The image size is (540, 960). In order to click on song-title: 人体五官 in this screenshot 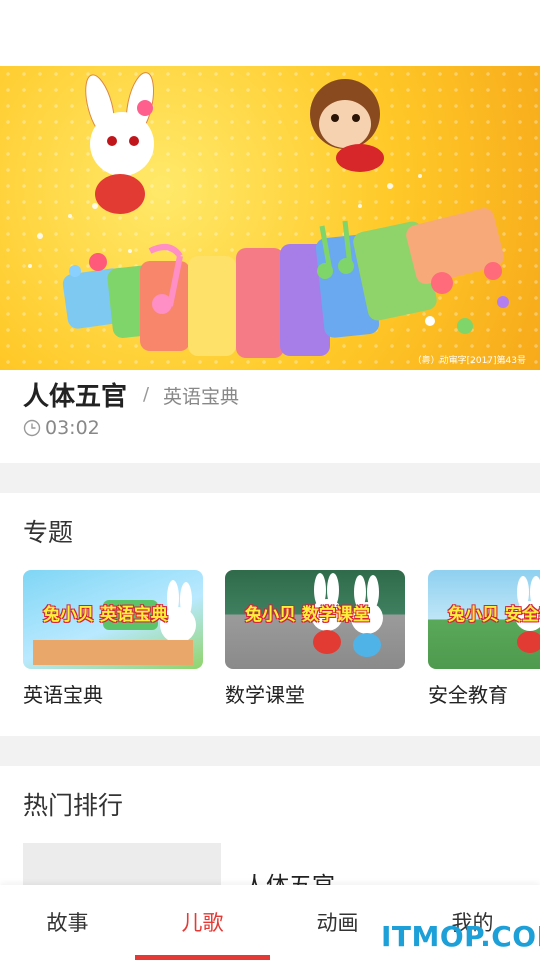, I will do `click(75, 397)`.